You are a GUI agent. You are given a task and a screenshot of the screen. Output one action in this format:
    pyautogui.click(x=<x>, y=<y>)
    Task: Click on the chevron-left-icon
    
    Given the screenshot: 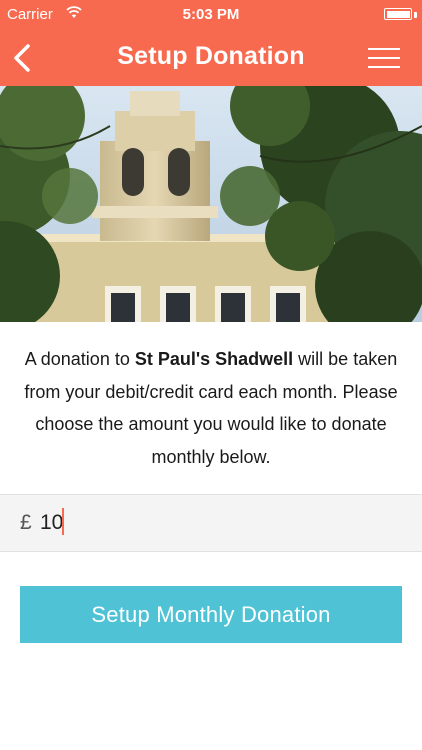 What is the action you would take?
    pyautogui.click(x=22, y=58)
    